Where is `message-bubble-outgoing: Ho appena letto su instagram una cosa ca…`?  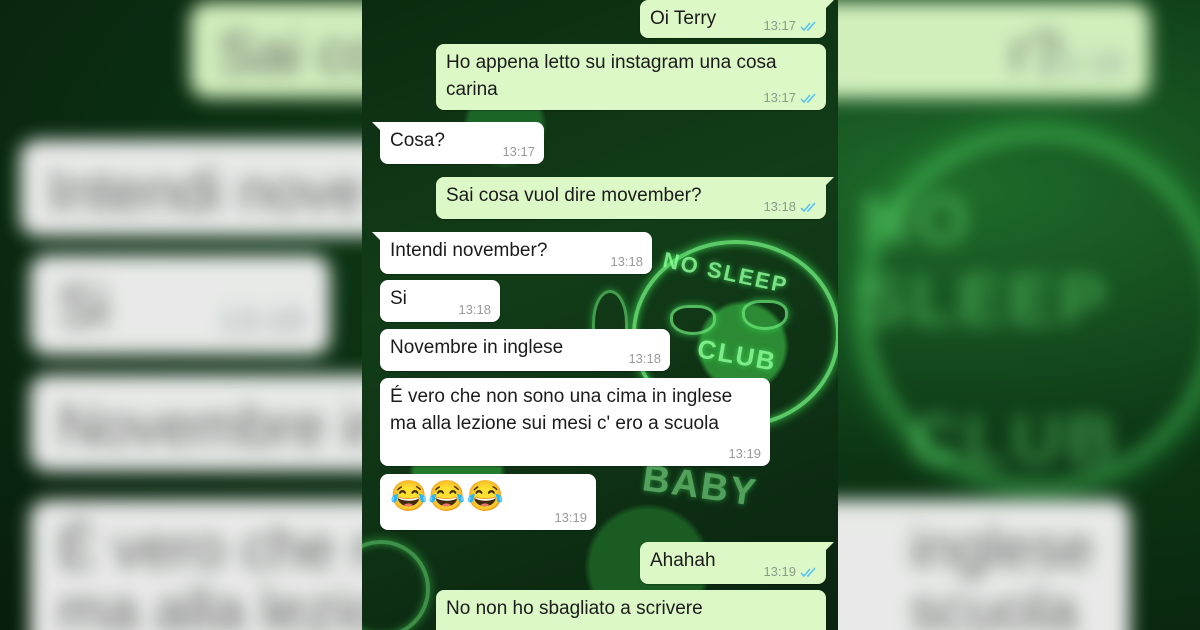 message-bubble-outgoing: Ho appena letto su instagram una cosa ca… is located at coordinates (631, 77).